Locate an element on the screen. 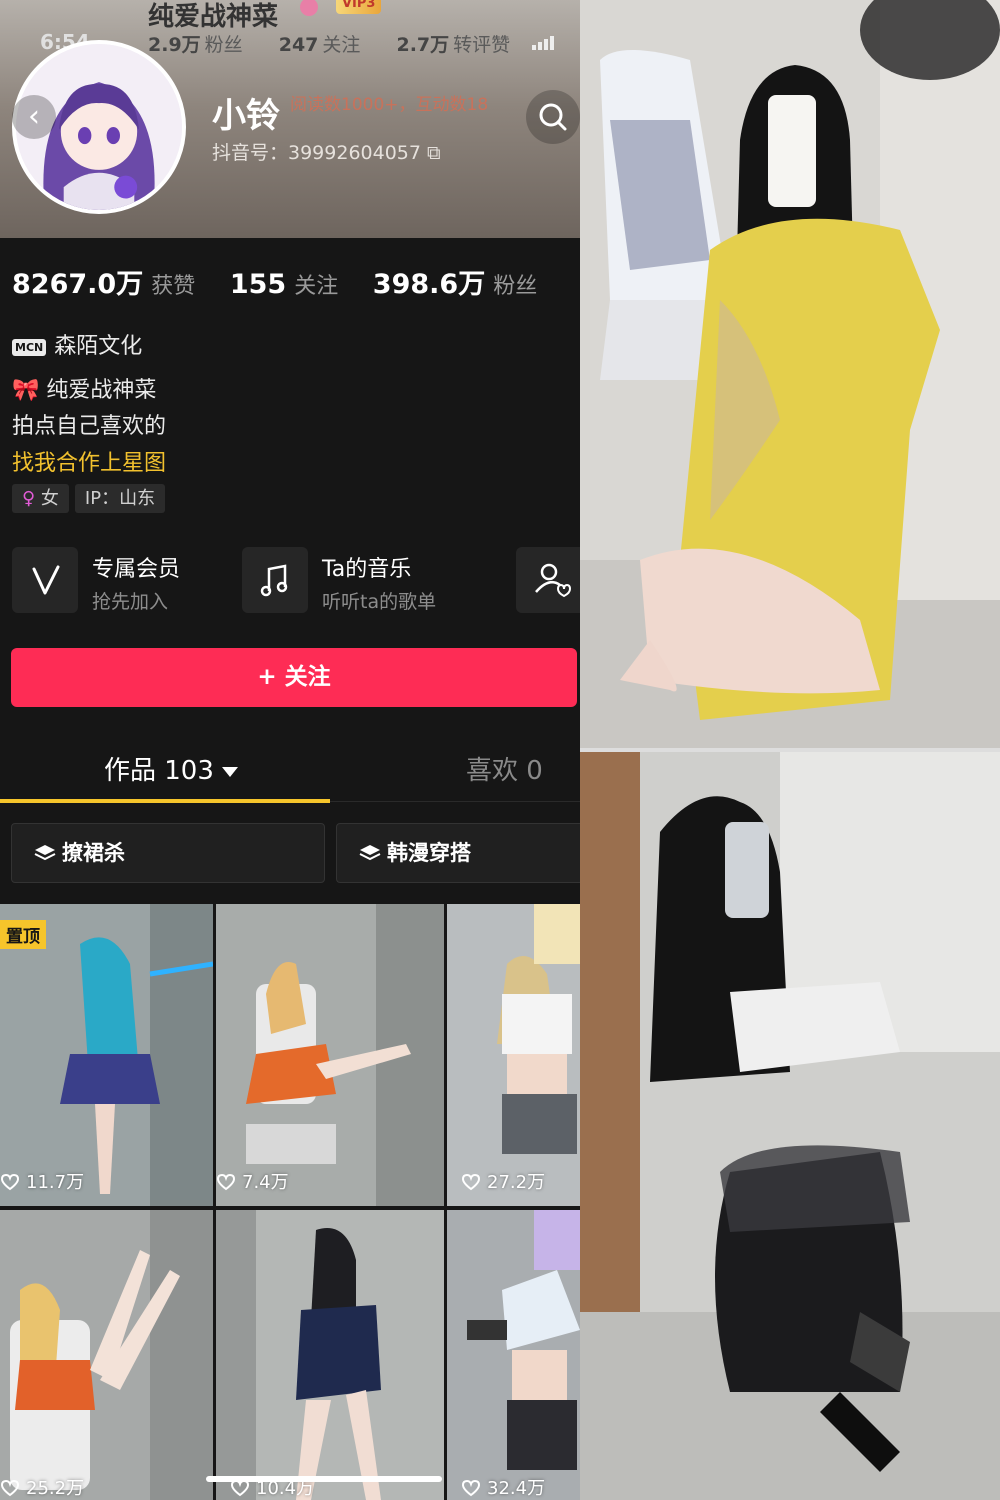  like-count: 25.2万 is located at coordinates (42, 1487).